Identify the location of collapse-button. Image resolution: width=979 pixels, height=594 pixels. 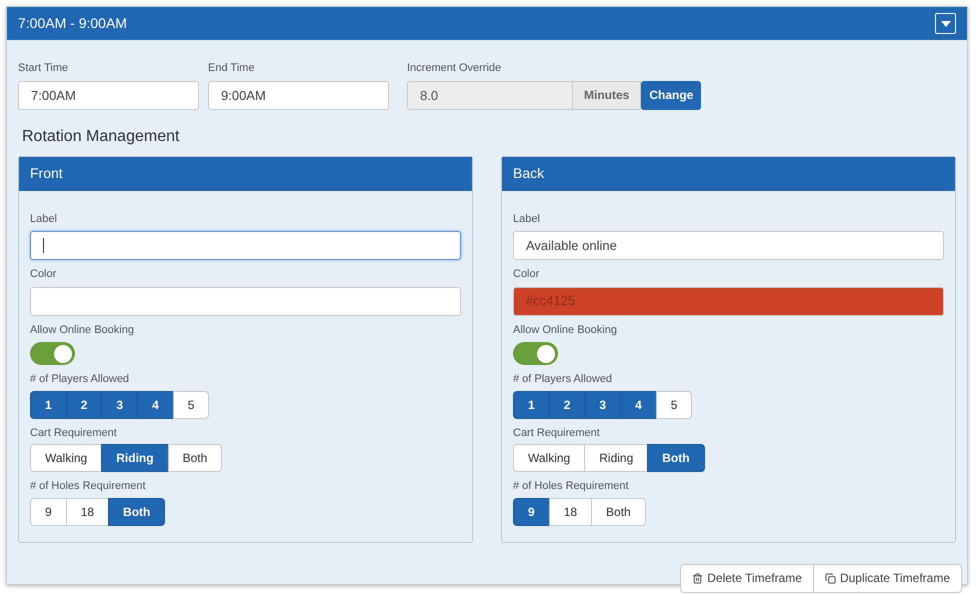
(945, 23).